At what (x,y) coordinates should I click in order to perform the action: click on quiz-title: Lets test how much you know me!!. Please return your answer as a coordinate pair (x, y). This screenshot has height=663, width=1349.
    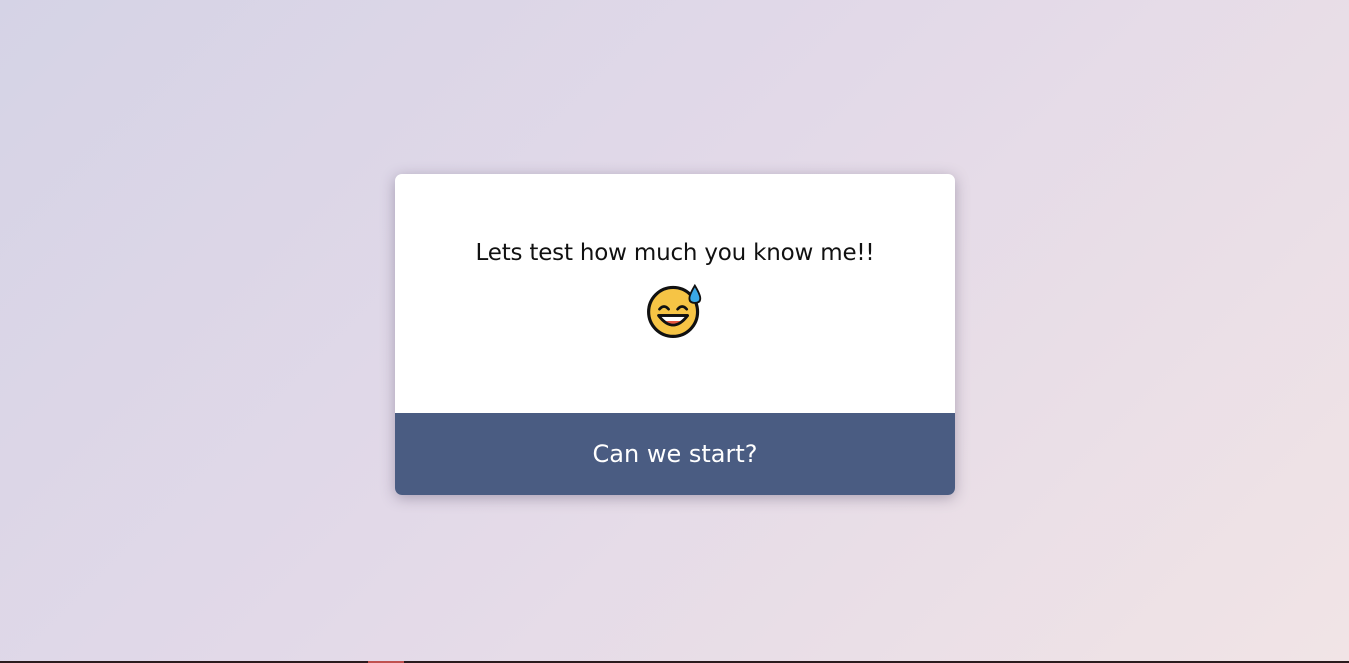
    Looking at the image, I should click on (675, 253).